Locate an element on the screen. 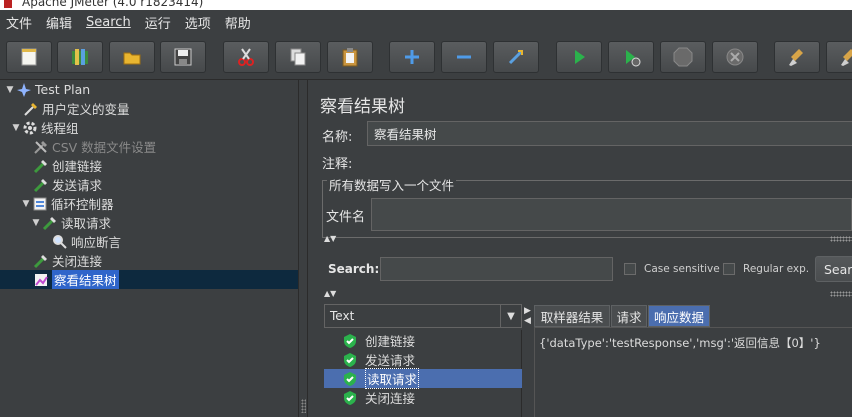  start-icon is located at coordinates (580, 57).